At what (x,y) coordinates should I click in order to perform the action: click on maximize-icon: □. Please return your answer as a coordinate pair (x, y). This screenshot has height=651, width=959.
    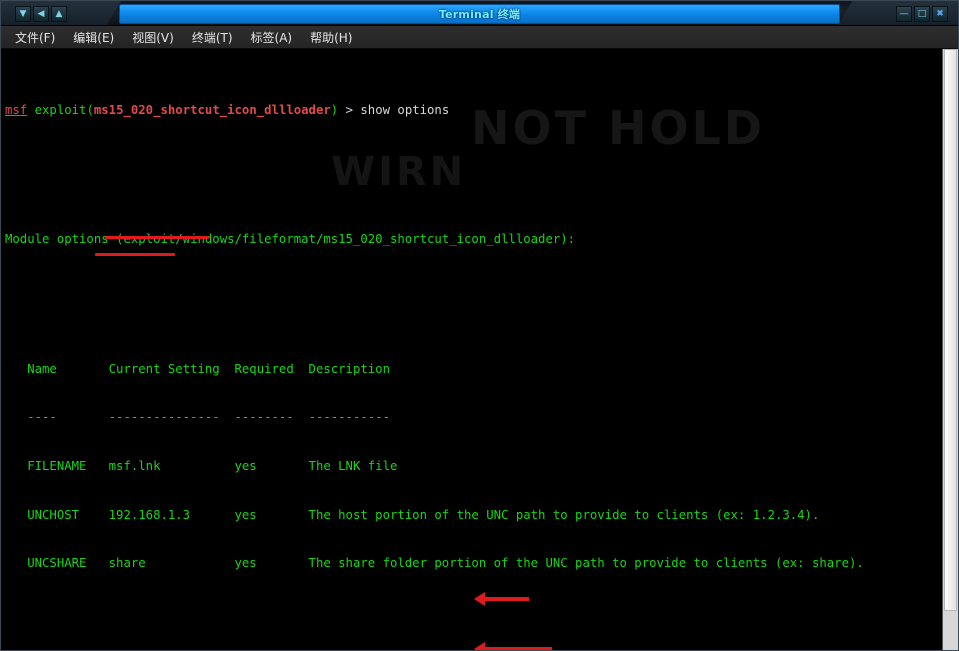
    Looking at the image, I should click on (922, 14).